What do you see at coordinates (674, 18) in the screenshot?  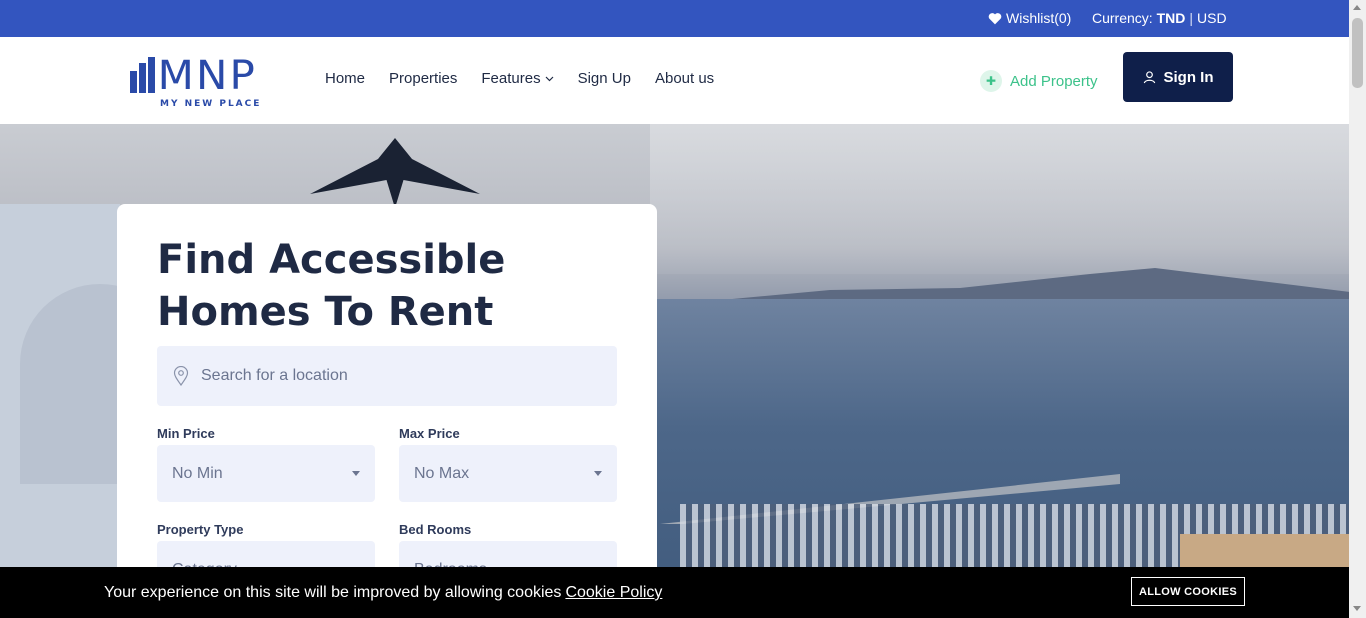 I see `top-bar: Wishlist(0) Currency: TND | USD` at bounding box center [674, 18].